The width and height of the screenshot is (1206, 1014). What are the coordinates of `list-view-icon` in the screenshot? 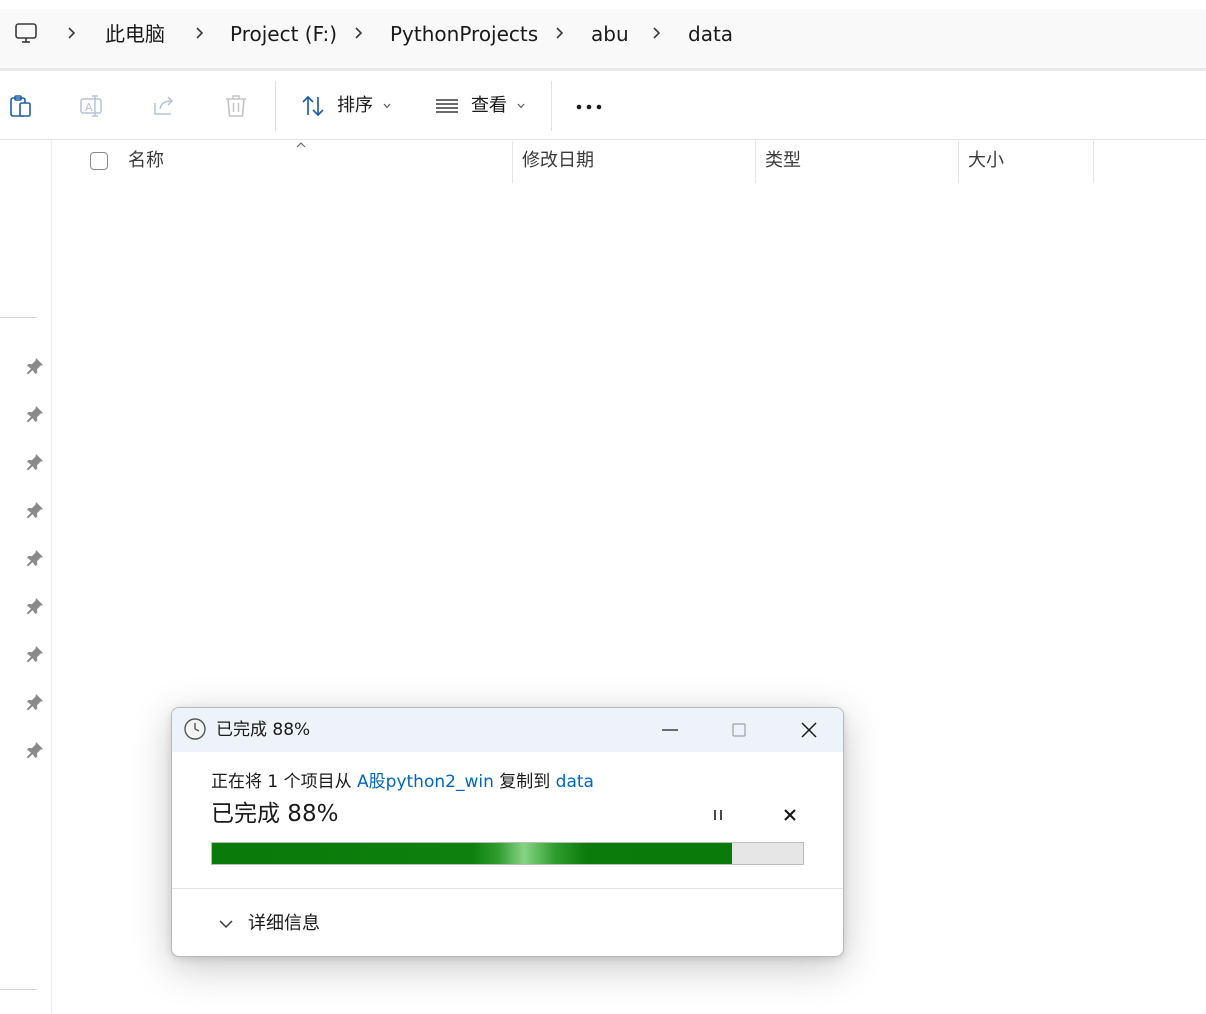 It's located at (447, 106).